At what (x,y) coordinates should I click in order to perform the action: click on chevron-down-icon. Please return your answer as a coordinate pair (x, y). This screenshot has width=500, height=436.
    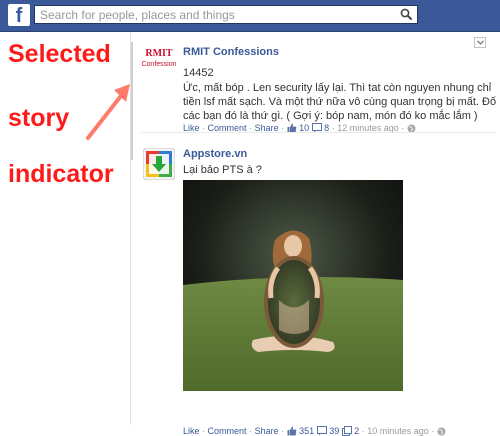
    Looking at the image, I should click on (480, 42).